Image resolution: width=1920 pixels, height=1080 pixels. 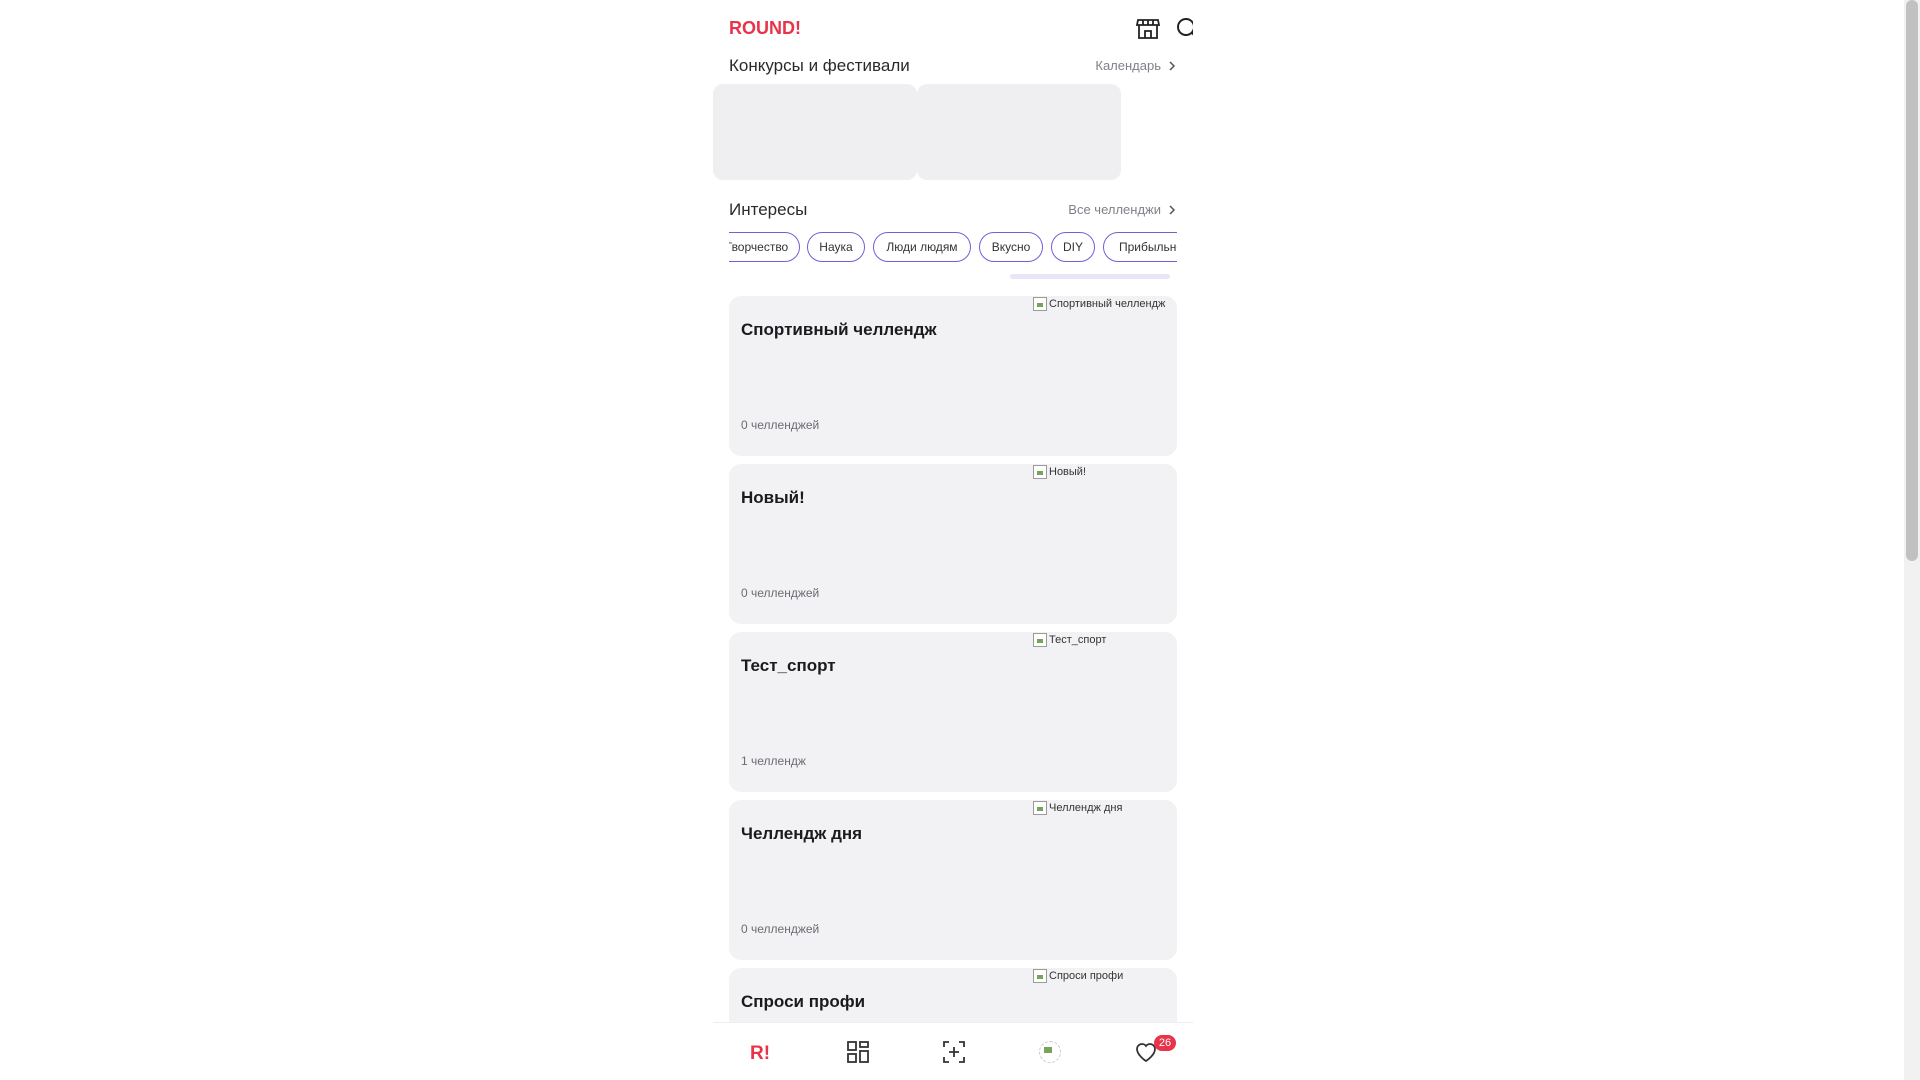 I want to click on home-logo-icon: R!, so click(x=762, y=1052).